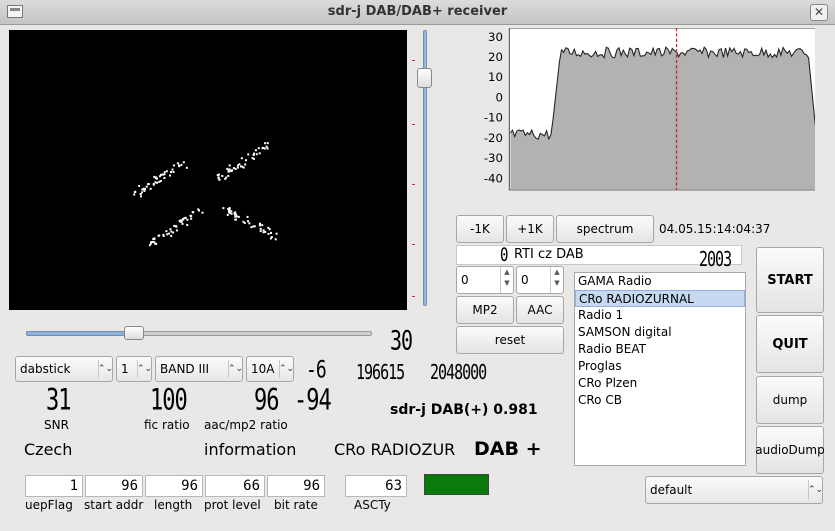 This screenshot has width=835, height=531. Describe the element at coordinates (376, 486) in the screenshot. I see `ascty-box: 63` at that location.